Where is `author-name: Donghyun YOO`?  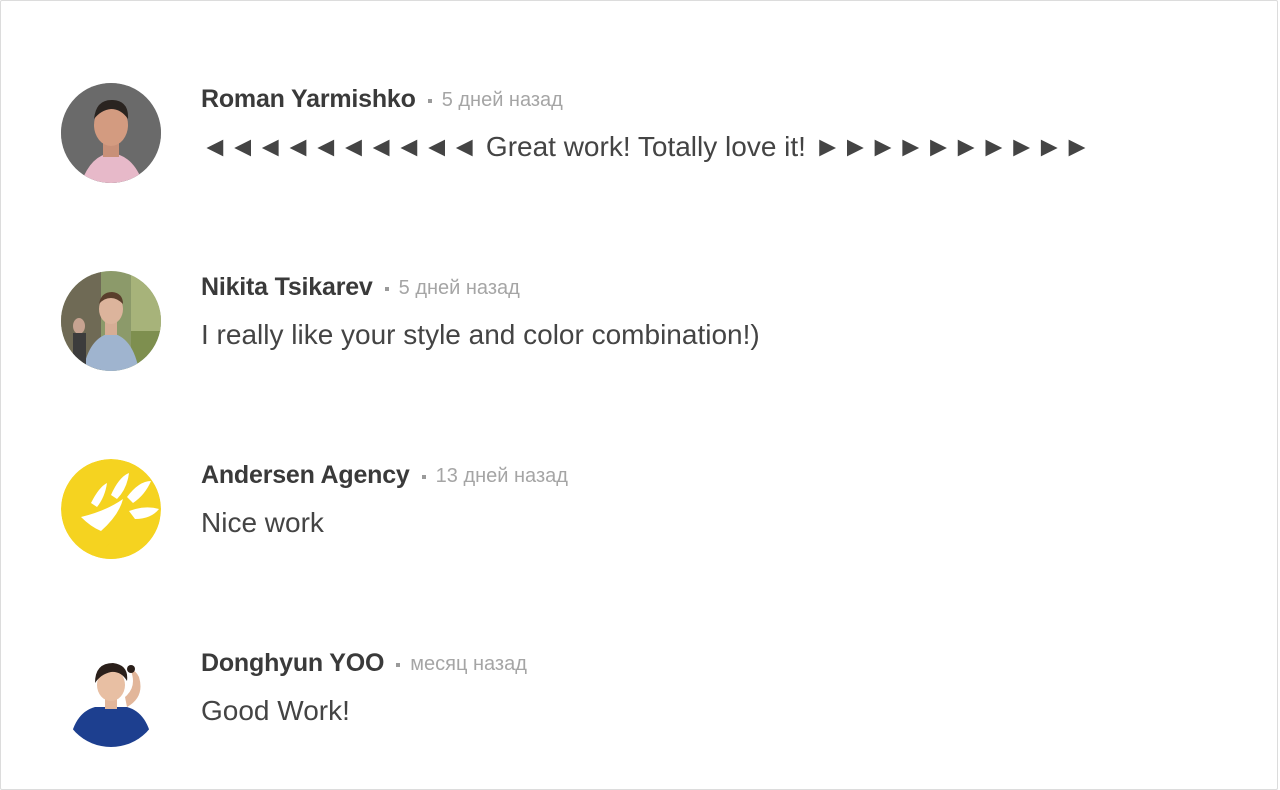 author-name: Donghyun YOO is located at coordinates (292, 663).